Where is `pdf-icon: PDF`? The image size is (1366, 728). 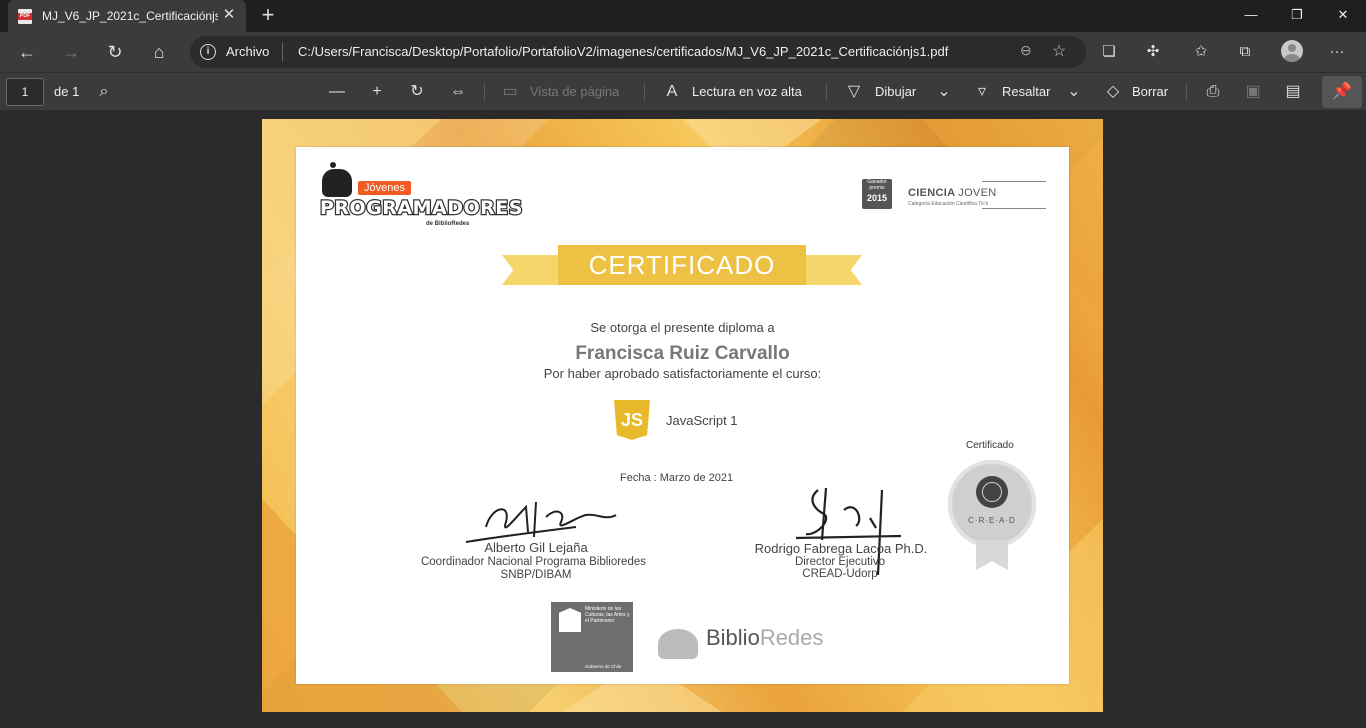 pdf-icon: PDF is located at coordinates (25, 16).